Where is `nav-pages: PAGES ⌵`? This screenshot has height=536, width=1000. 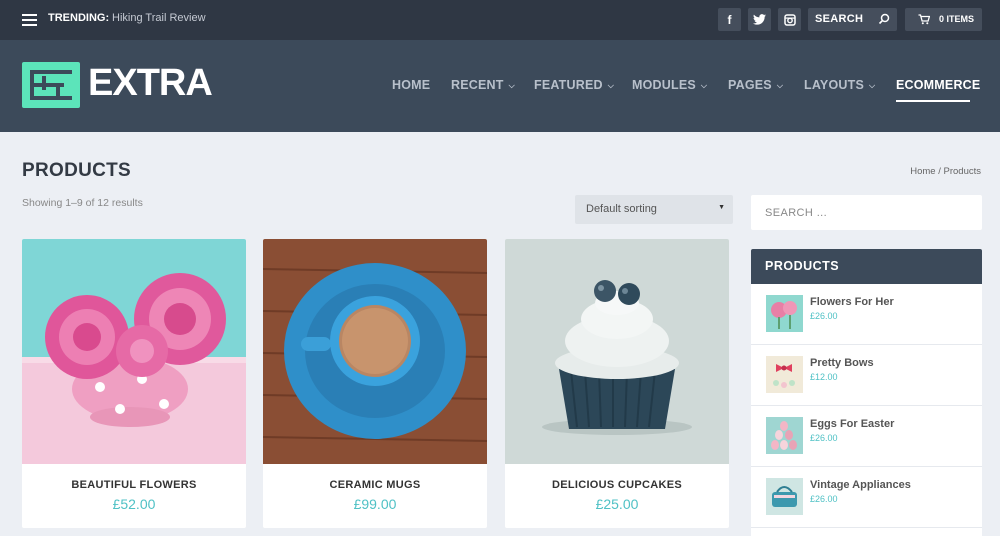
nav-pages: PAGES ⌵ is located at coordinates (755, 85).